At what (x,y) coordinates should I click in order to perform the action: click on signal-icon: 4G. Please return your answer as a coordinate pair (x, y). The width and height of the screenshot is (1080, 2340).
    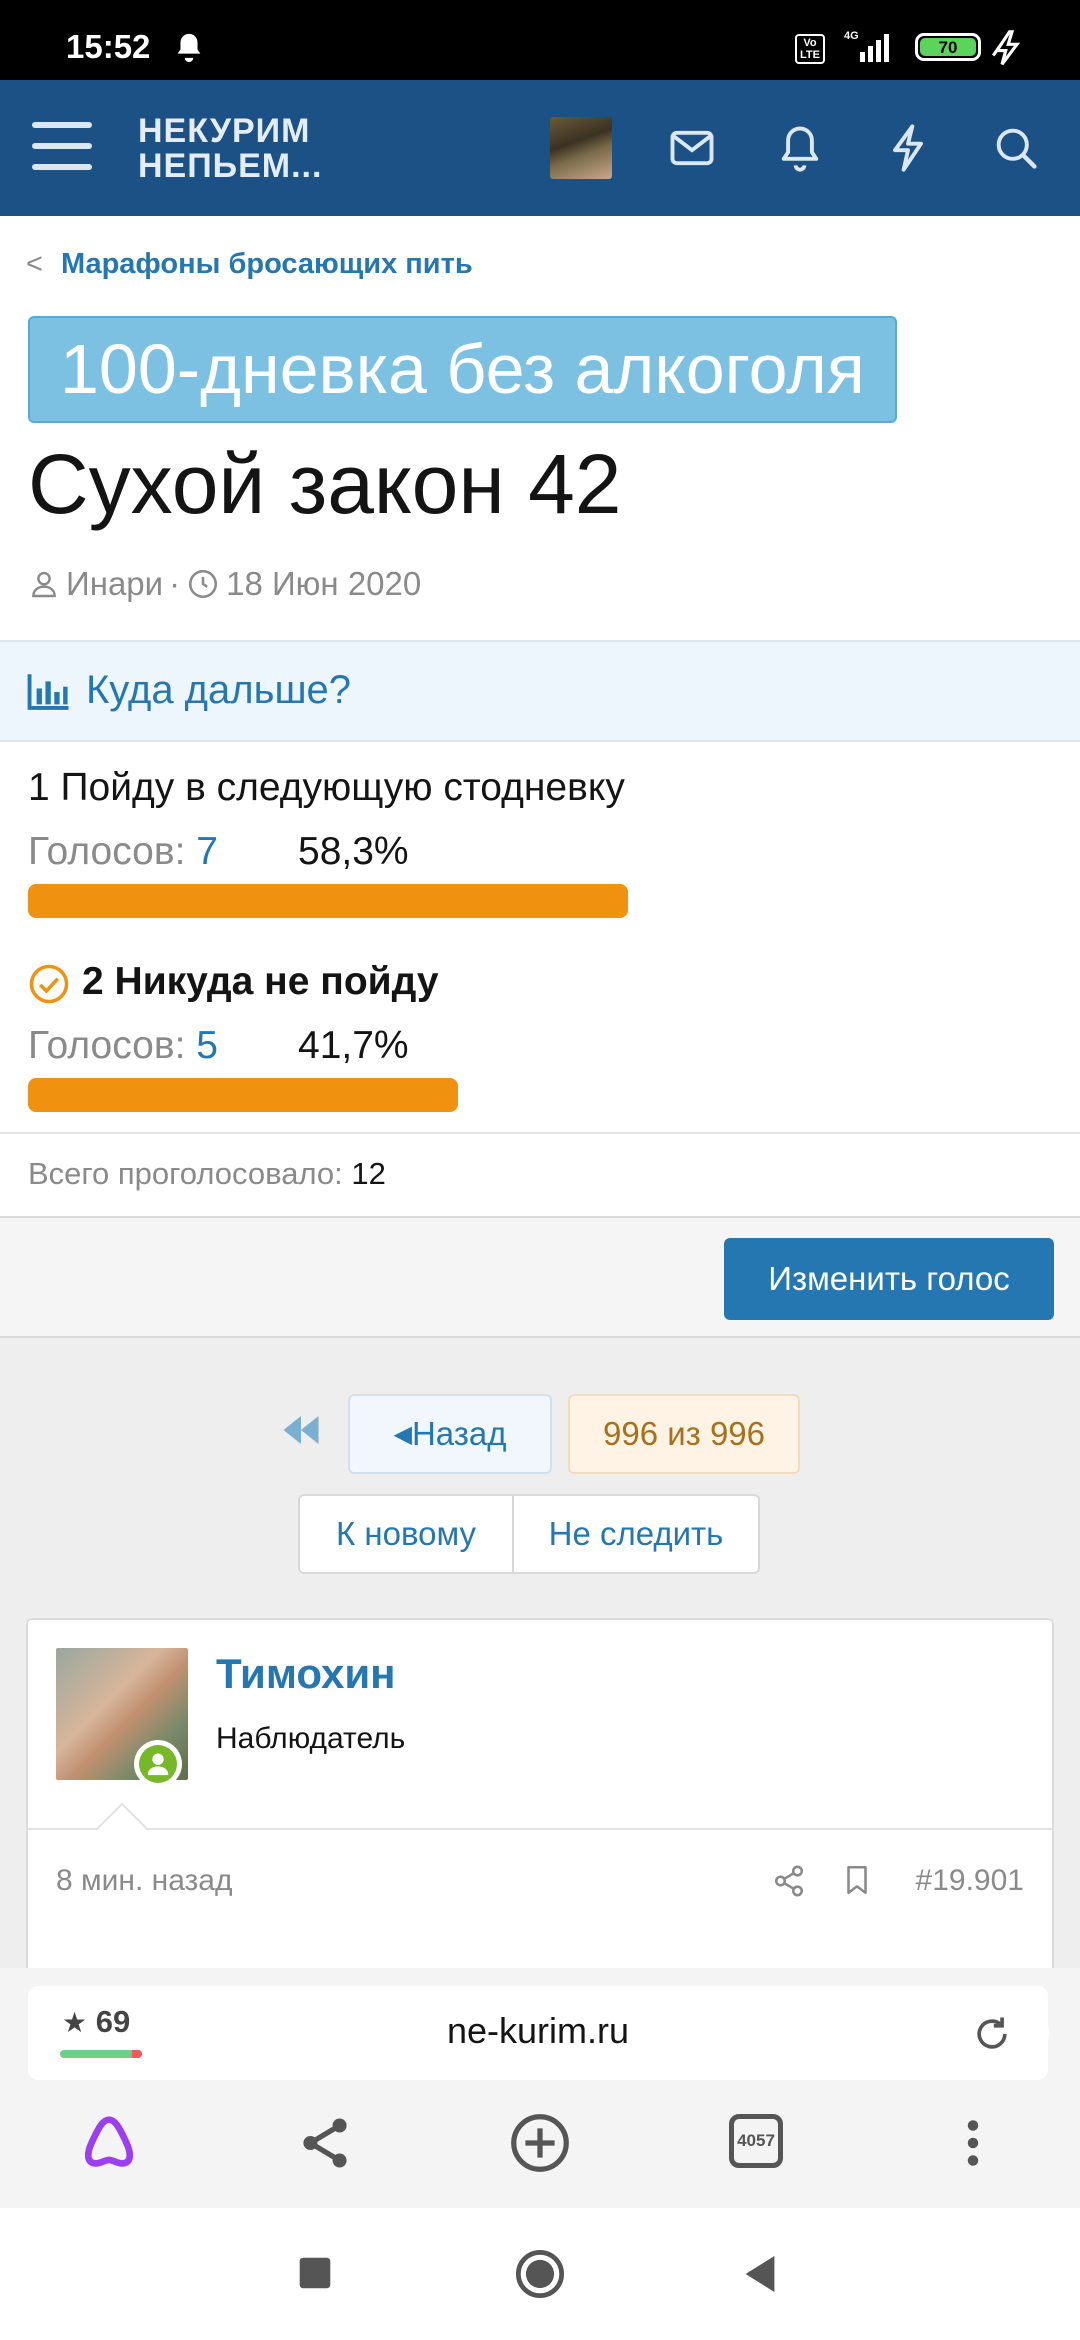
    Looking at the image, I should click on (866, 46).